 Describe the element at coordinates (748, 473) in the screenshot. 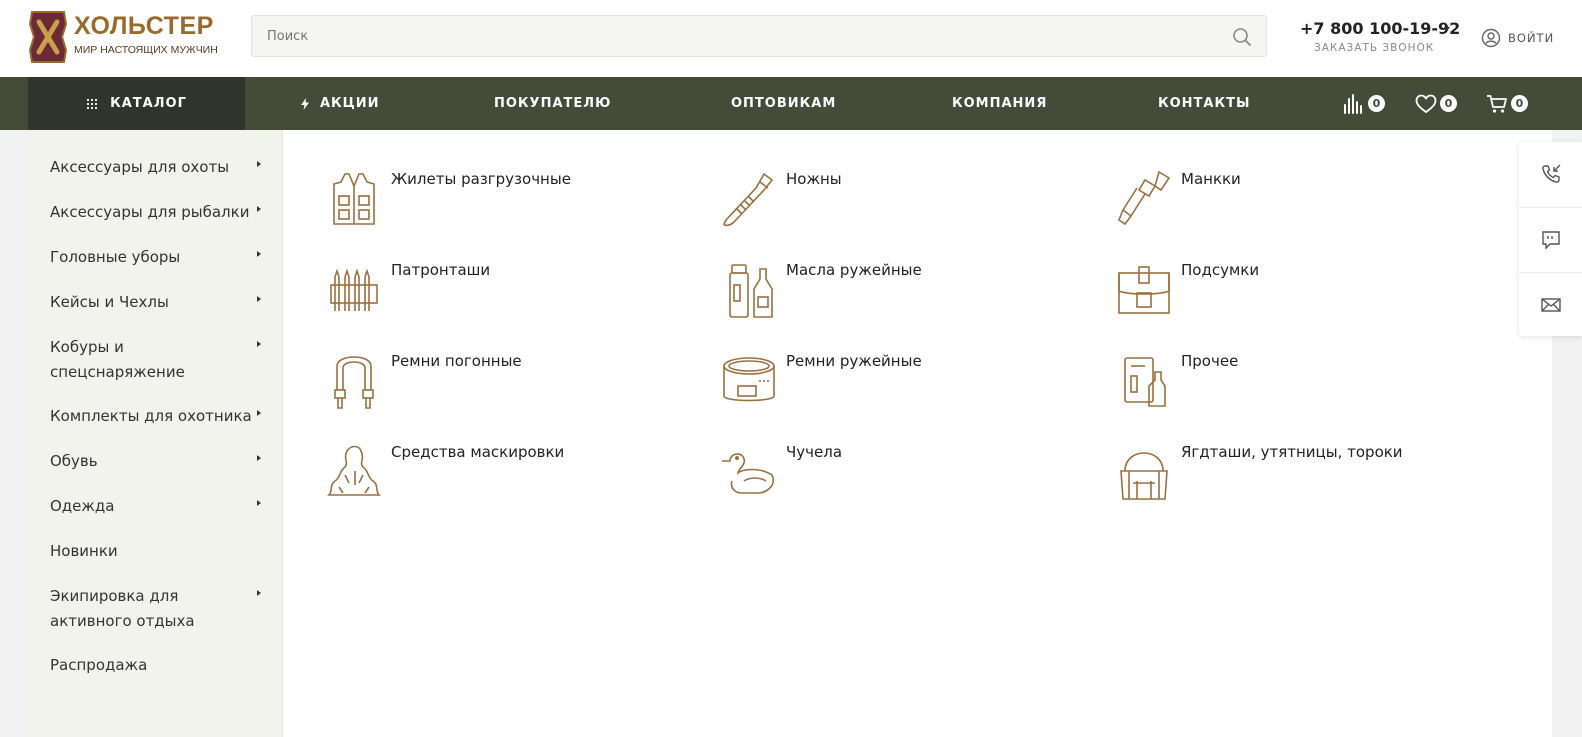

I see `duck-decoy-icon` at that location.